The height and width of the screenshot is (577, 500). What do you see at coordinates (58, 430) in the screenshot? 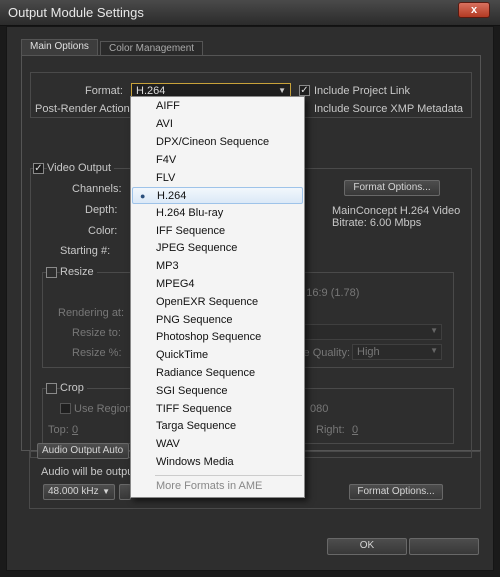
I see `crop-top-label: Top:` at bounding box center [58, 430].